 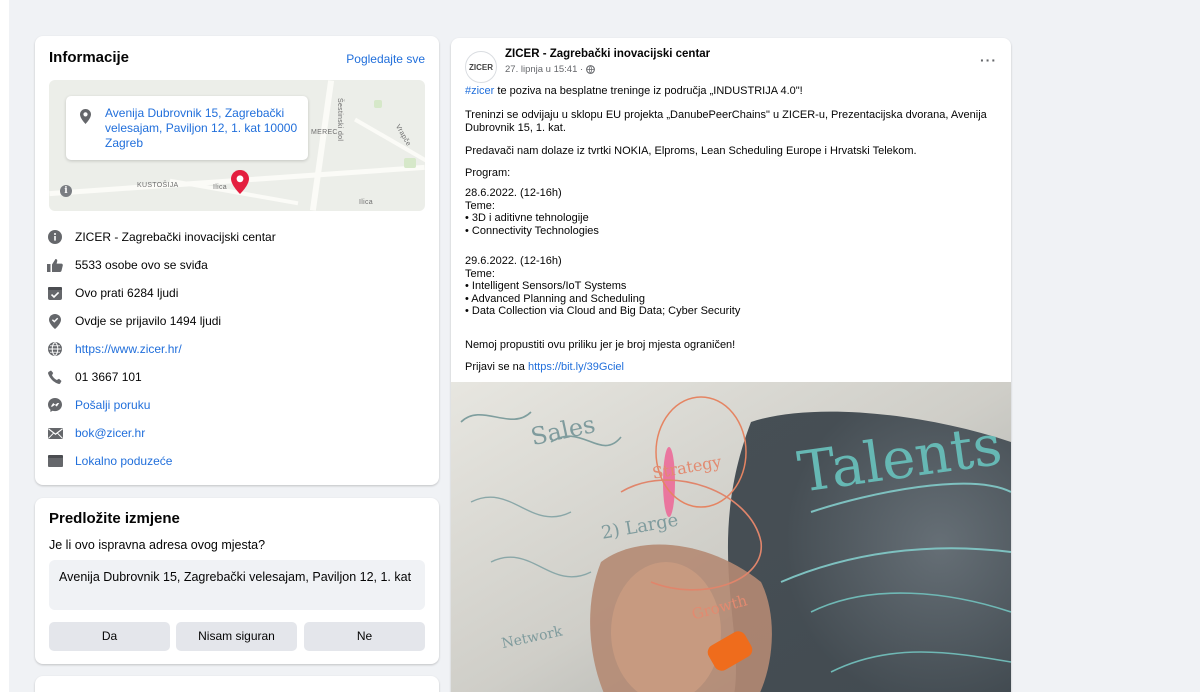 What do you see at coordinates (66, 191) in the screenshot?
I see `map-info-icon: i` at bounding box center [66, 191].